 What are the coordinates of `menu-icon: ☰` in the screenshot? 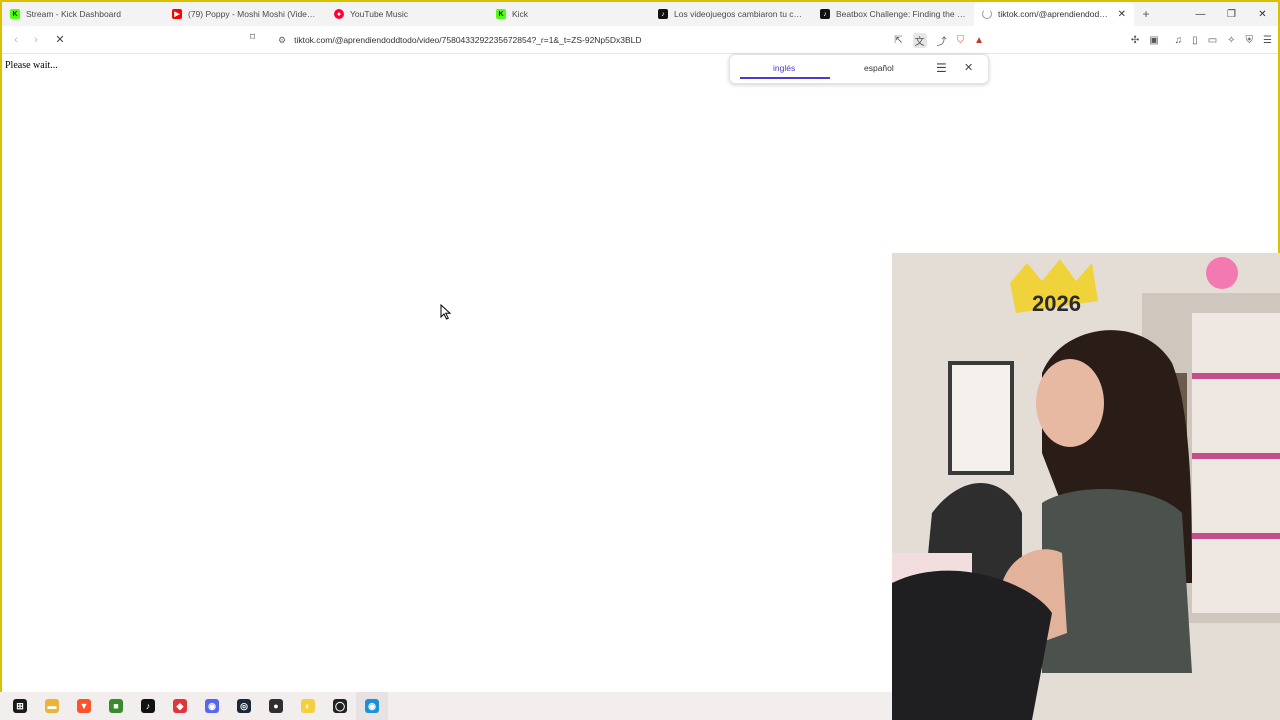 It's located at (1267, 40).